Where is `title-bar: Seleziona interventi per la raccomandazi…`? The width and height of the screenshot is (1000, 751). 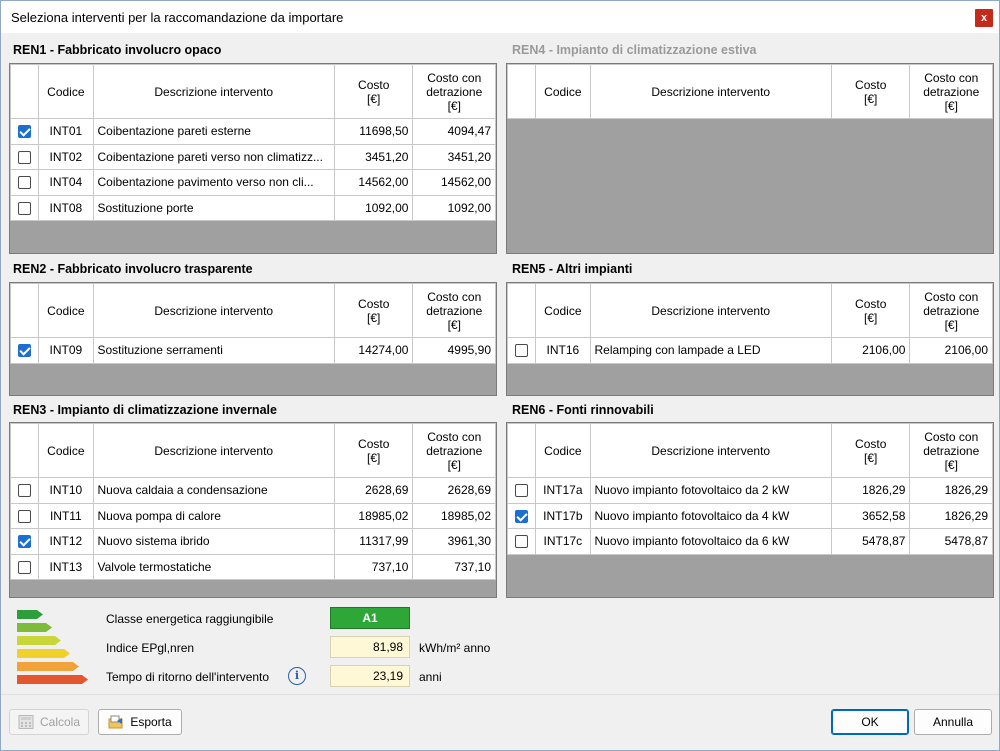 title-bar: Seleziona interventi per la raccomandazi… is located at coordinates (500, 17).